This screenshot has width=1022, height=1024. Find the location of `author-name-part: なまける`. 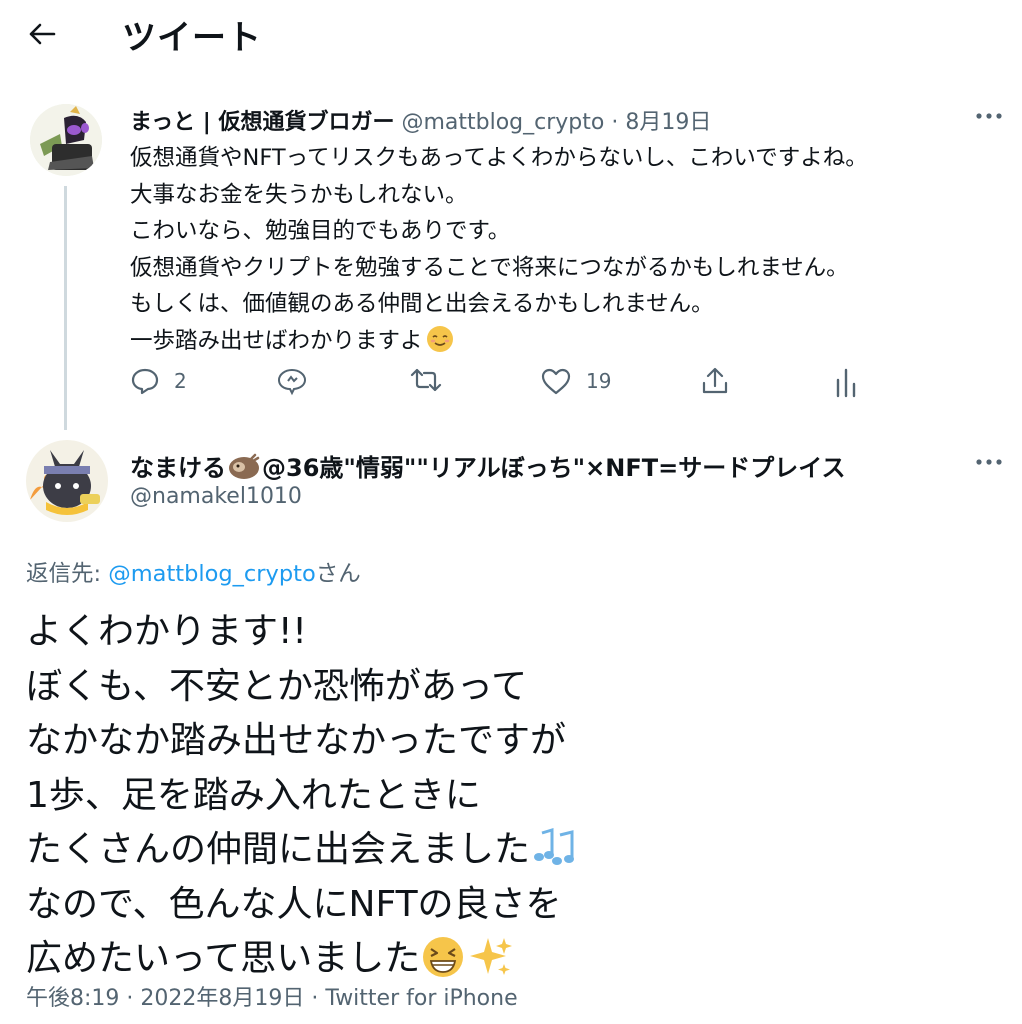

author-name-part: なまける is located at coordinates (178, 468).